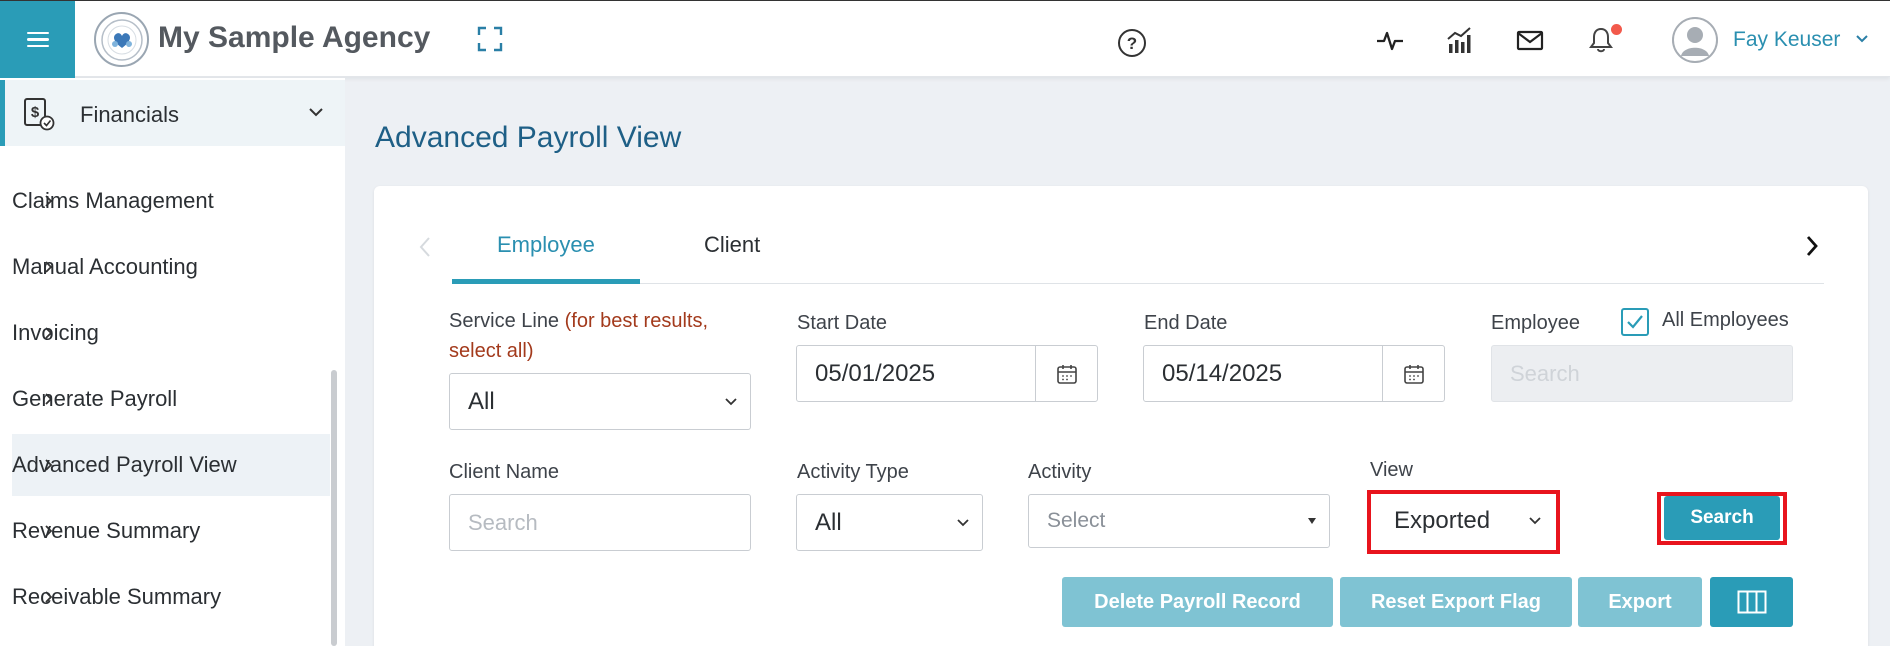 This screenshot has height=646, width=1890. I want to click on sidebar-item-label: Claims Management, so click(113, 200).